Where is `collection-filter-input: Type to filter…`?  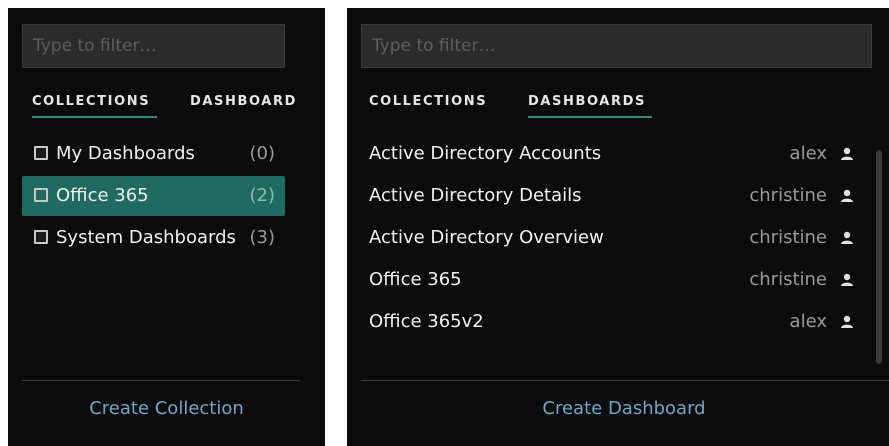 collection-filter-input: Type to filter… is located at coordinates (153, 46).